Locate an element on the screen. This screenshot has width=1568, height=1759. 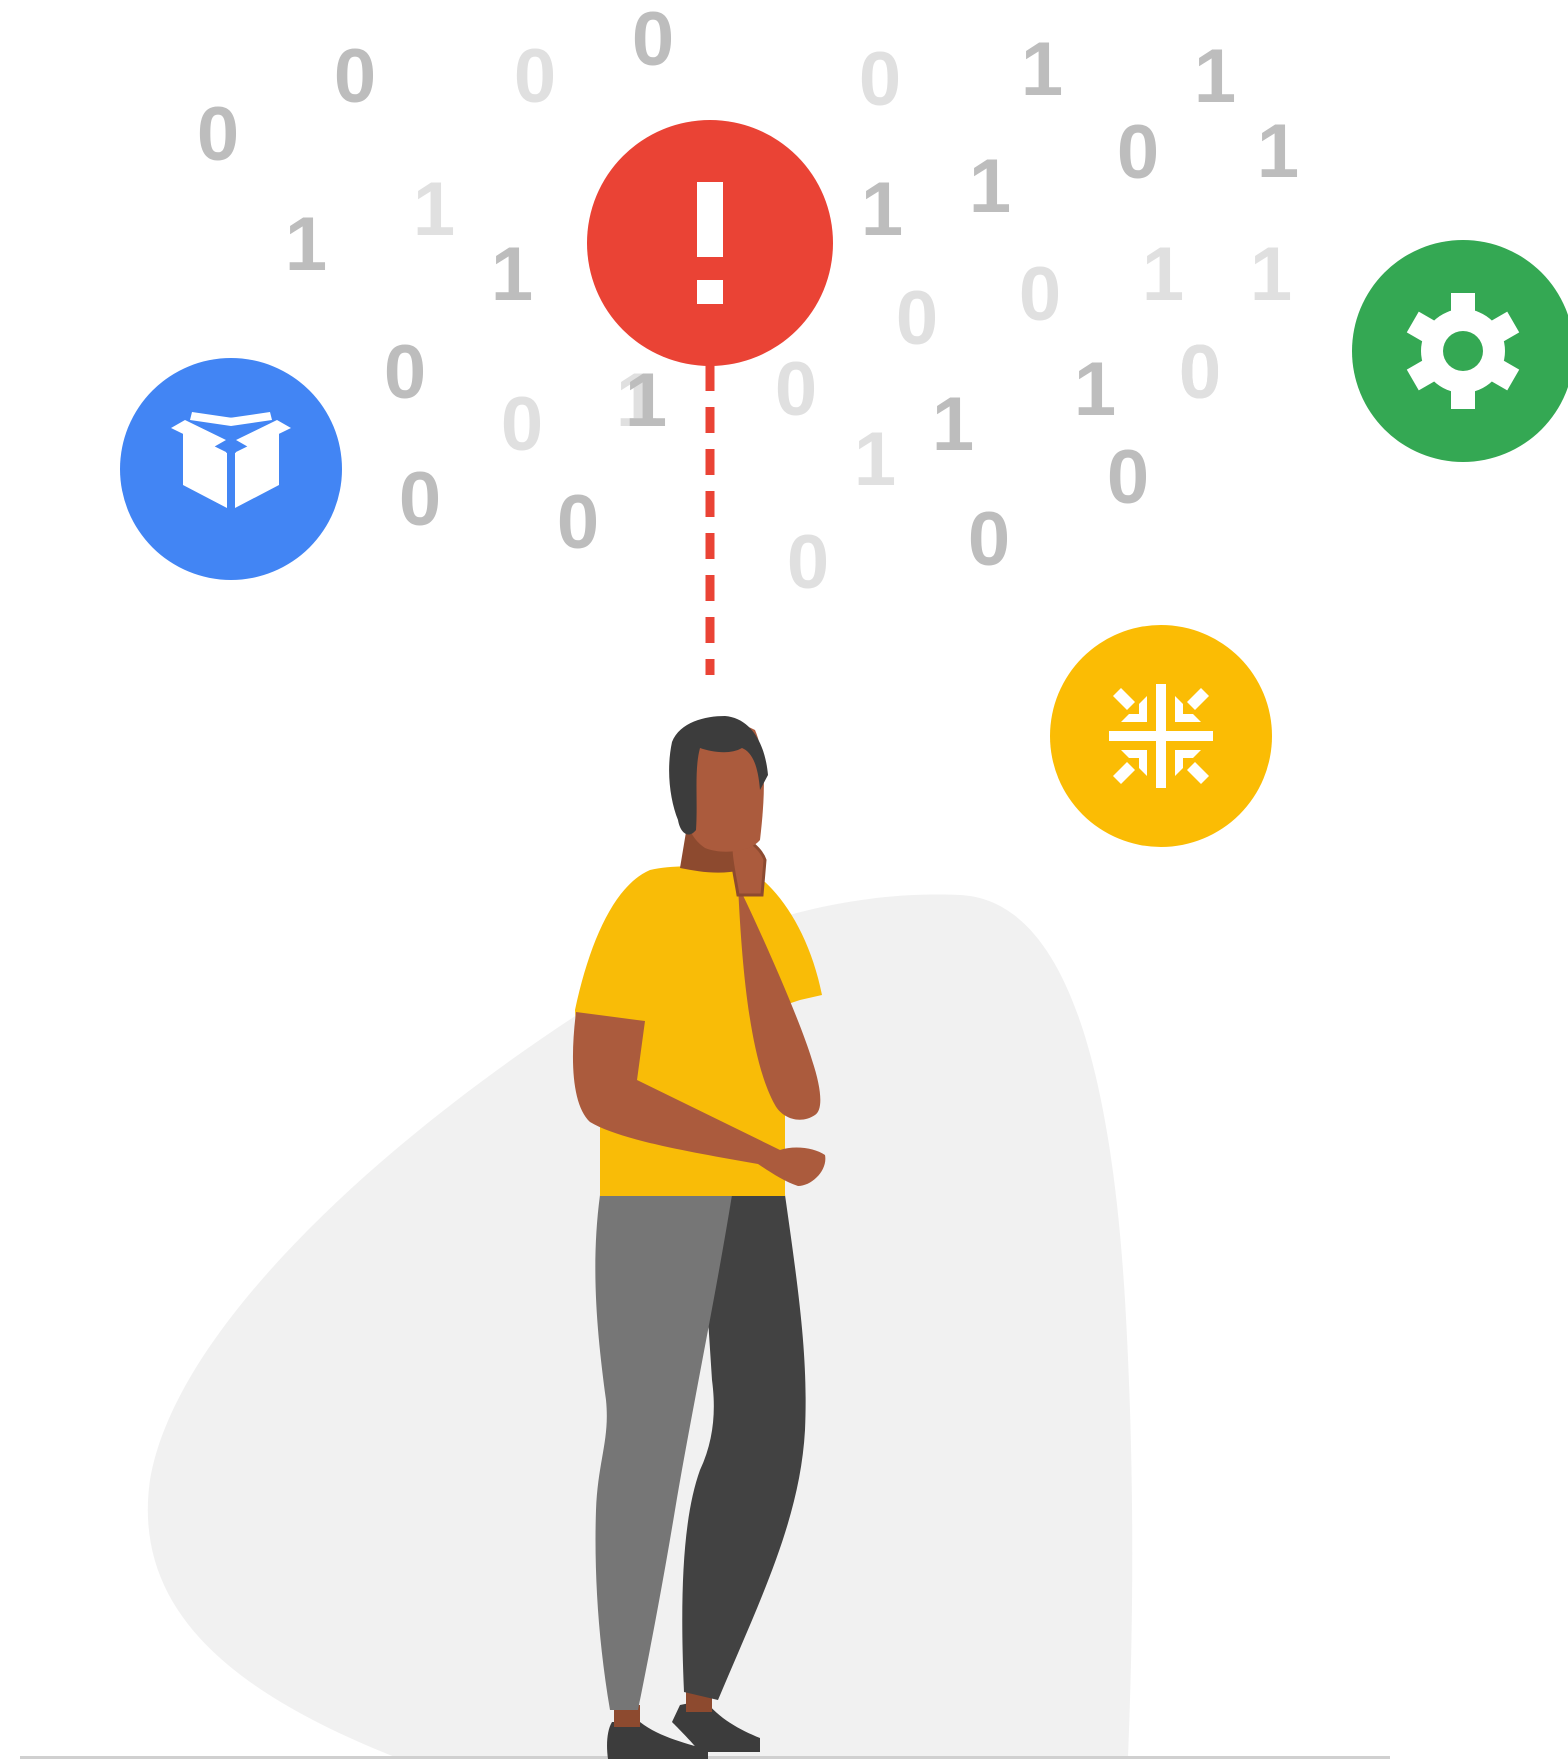
compress-arrows-icon is located at coordinates (1161, 736).